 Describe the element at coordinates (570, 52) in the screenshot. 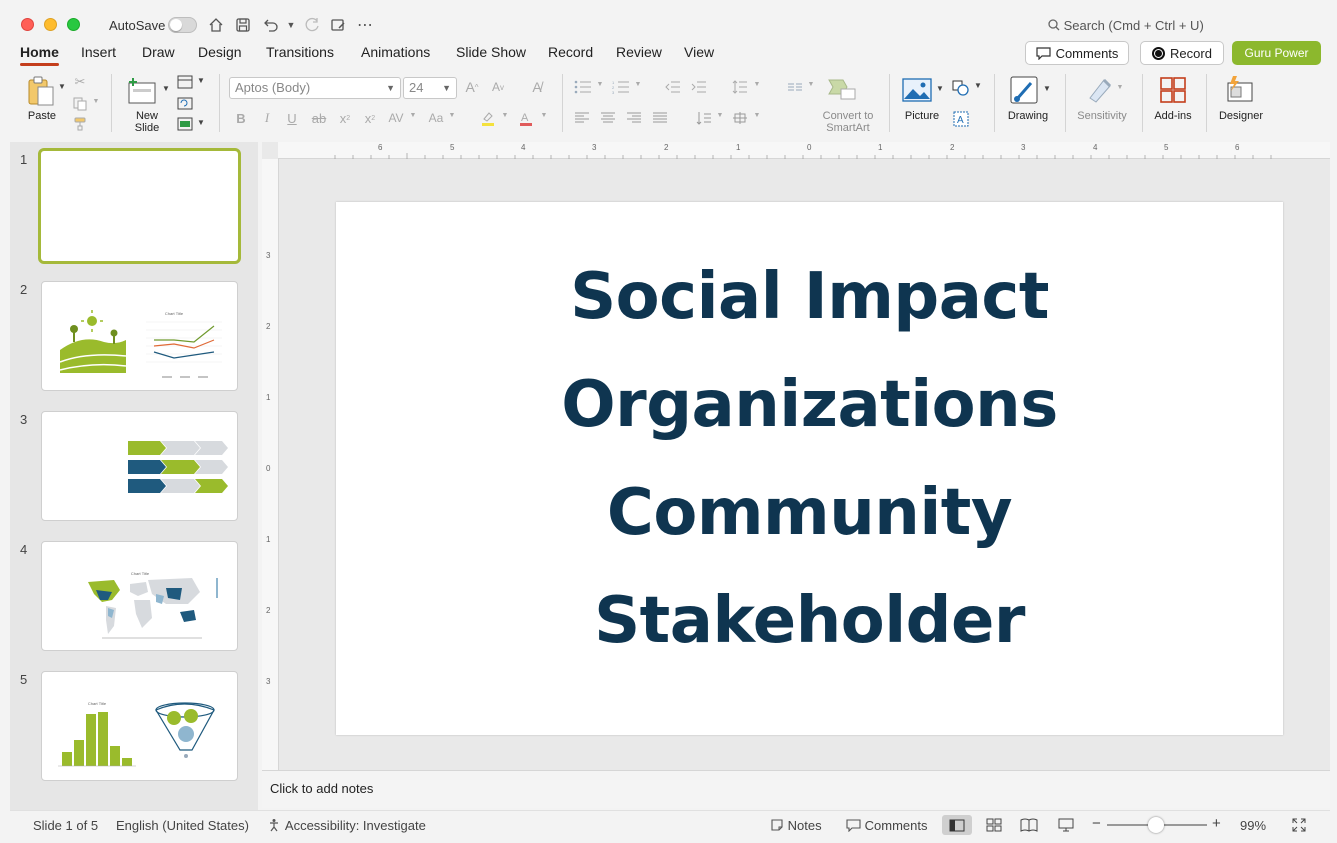

I see `tab-record: Record` at that location.